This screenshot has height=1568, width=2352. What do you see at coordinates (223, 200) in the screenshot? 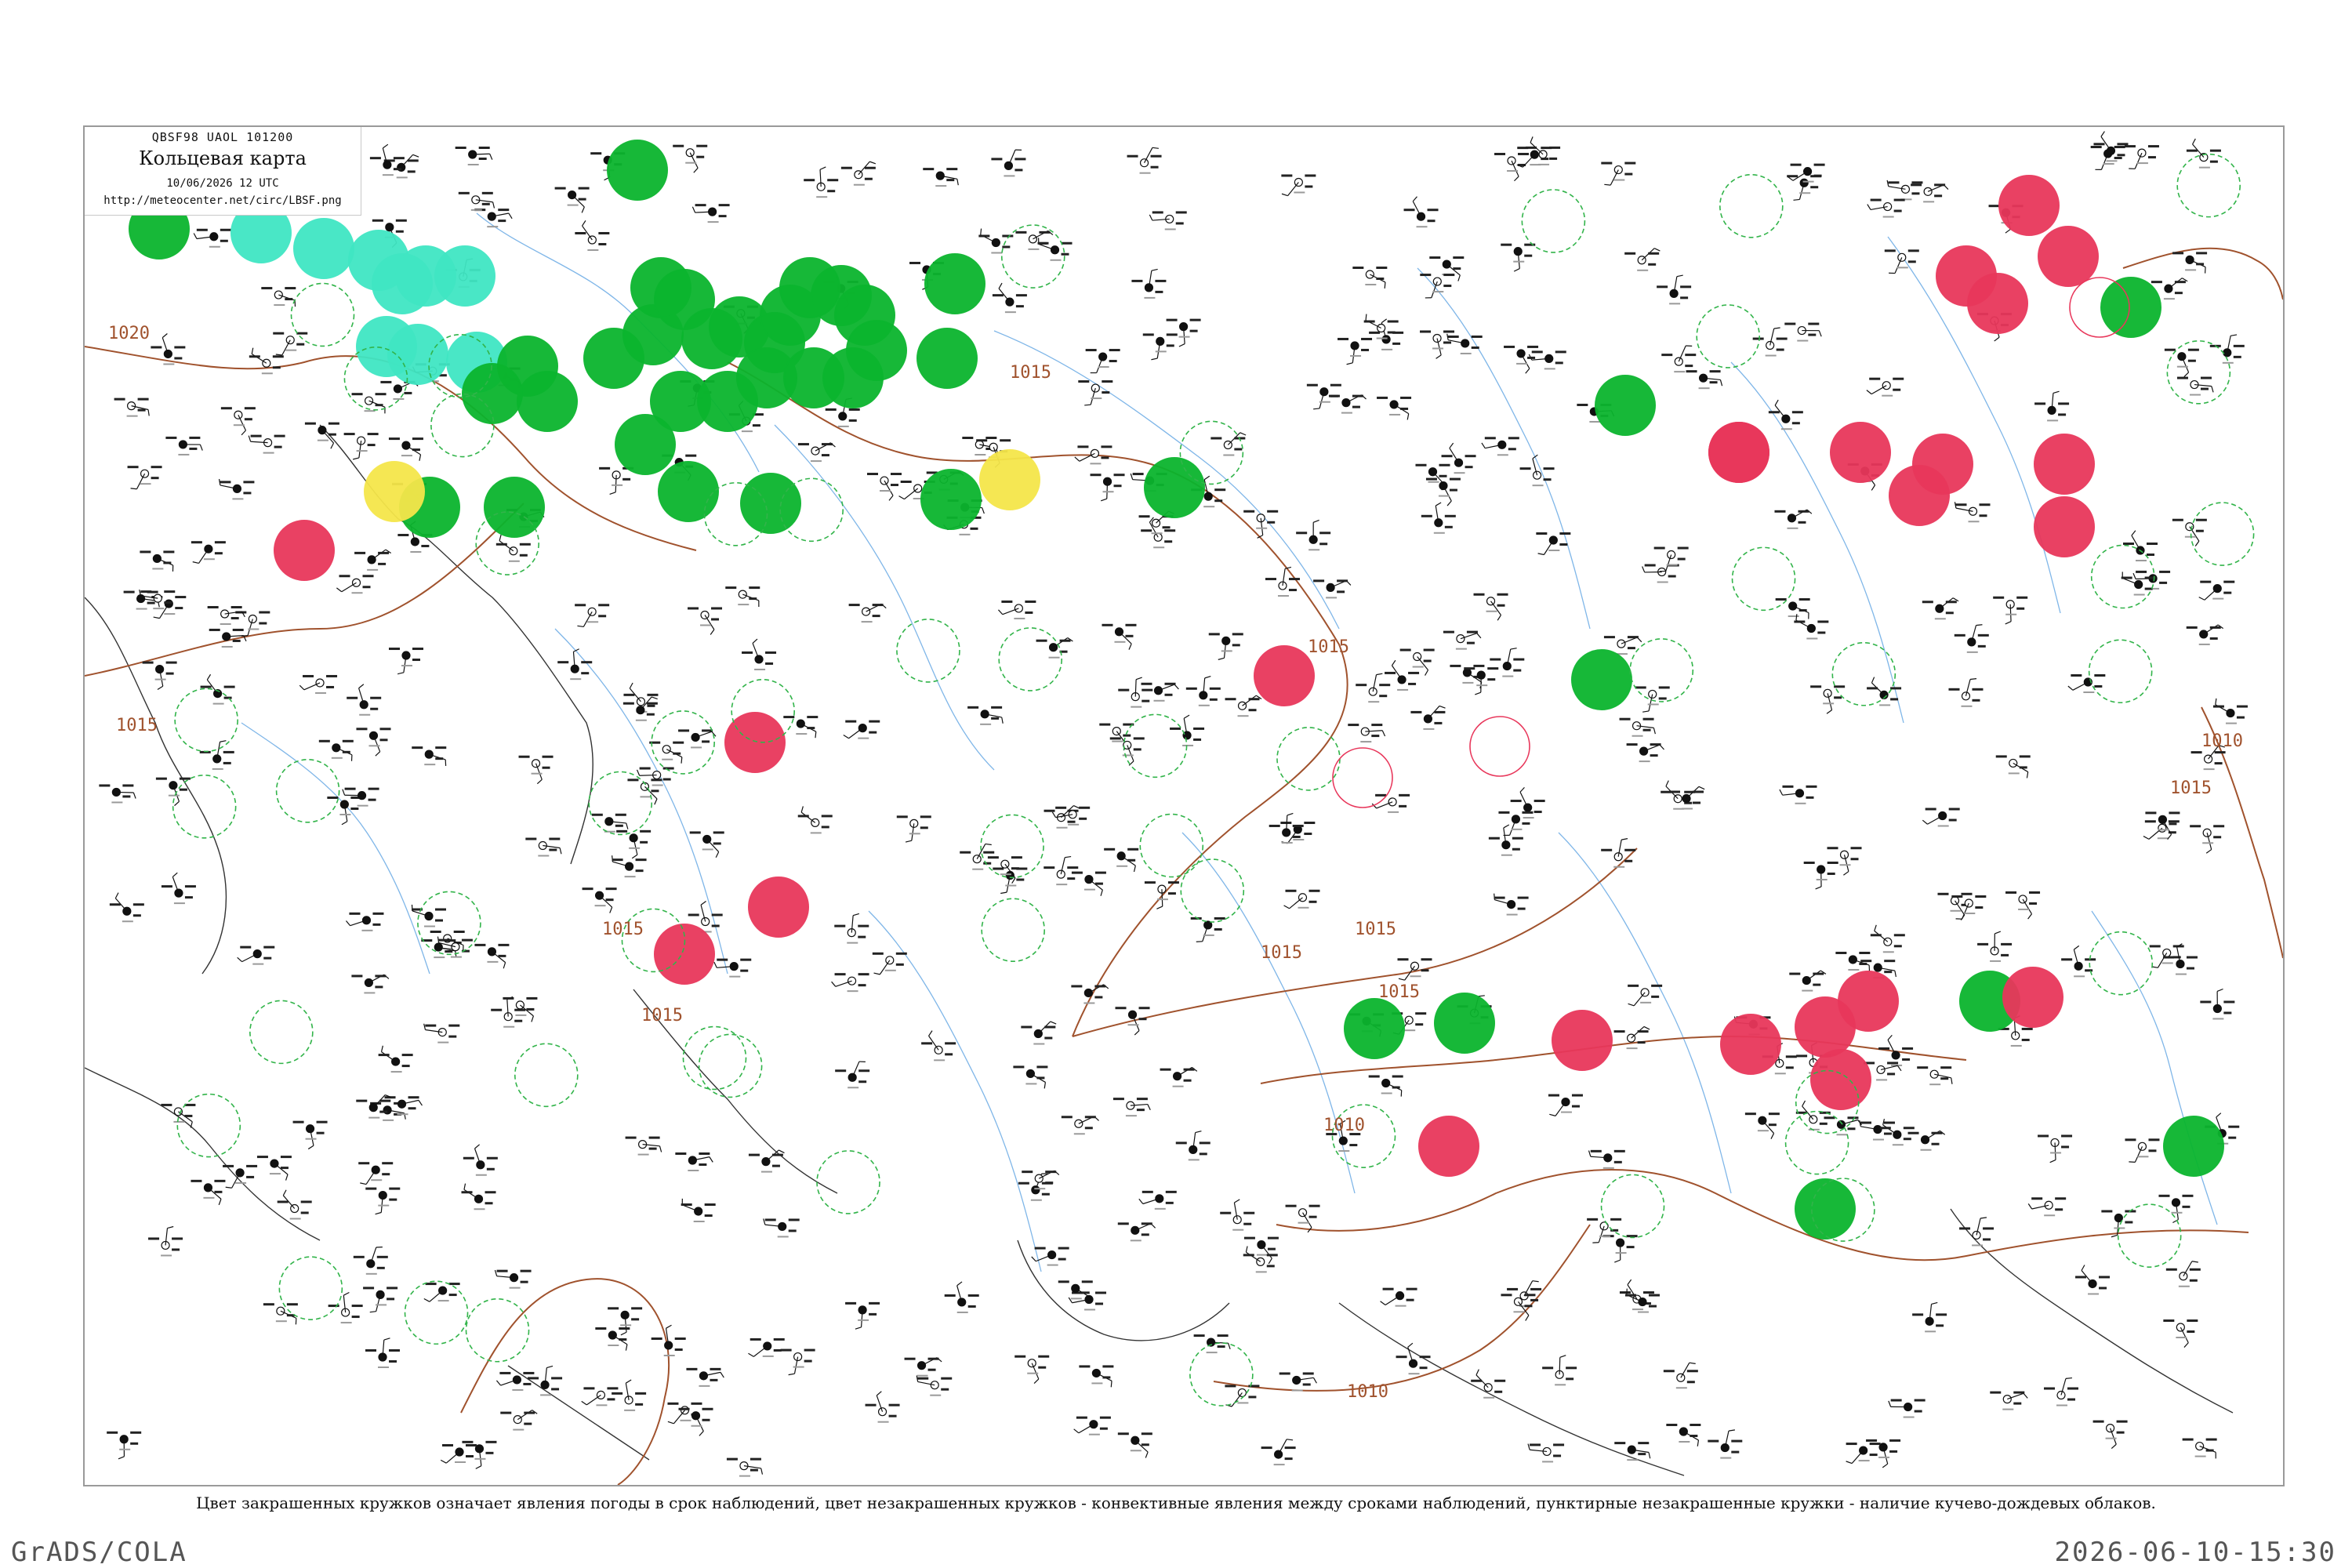
I see `map-url: http://meteocenter.net/circ/LBSF.png` at bounding box center [223, 200].